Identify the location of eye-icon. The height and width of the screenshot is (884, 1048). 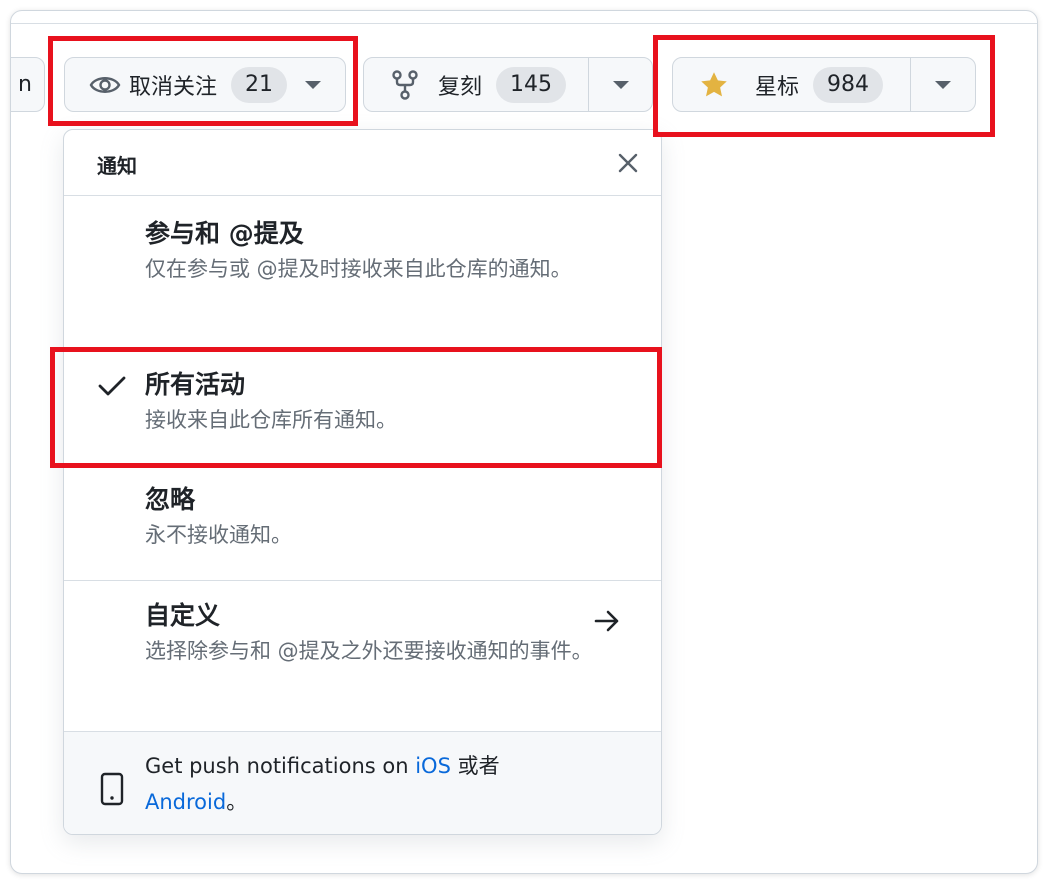
(105, 84).